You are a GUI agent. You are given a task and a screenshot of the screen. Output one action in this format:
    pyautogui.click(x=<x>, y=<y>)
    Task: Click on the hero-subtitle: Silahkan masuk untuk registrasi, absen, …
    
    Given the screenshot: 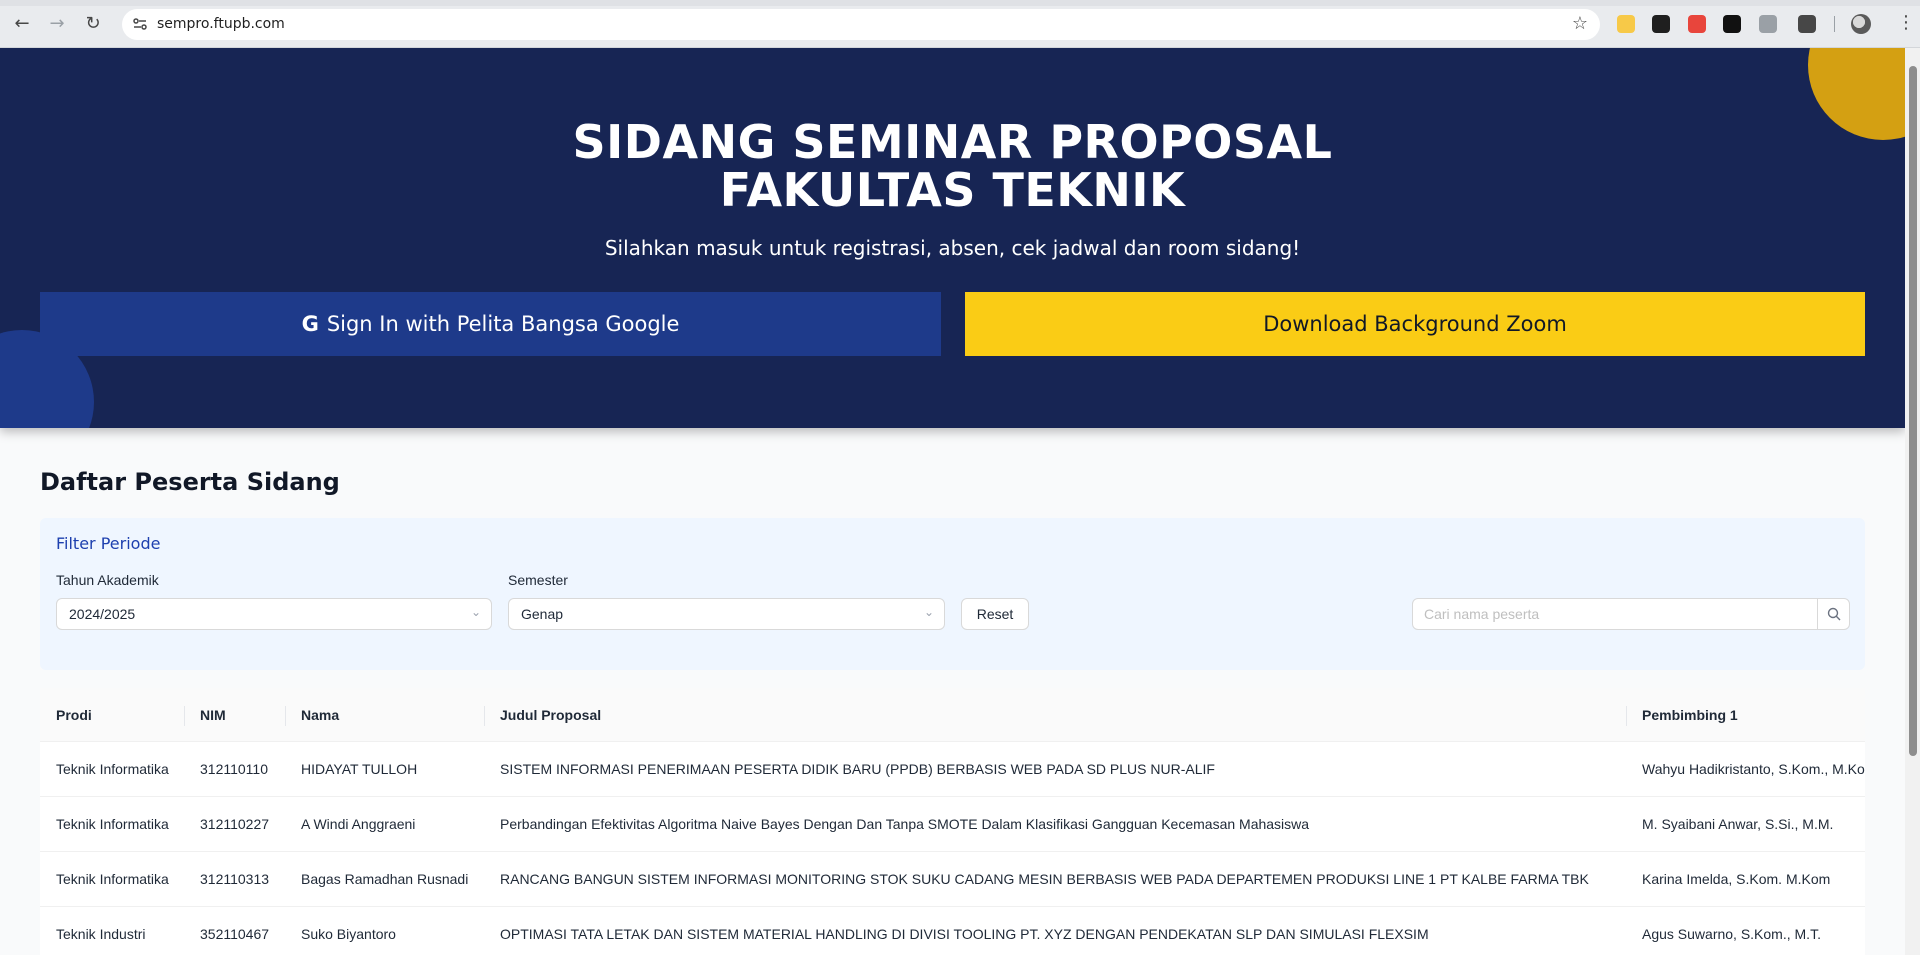 What is the action you would take?
    pyautogui.click(x=952, y=248)
    